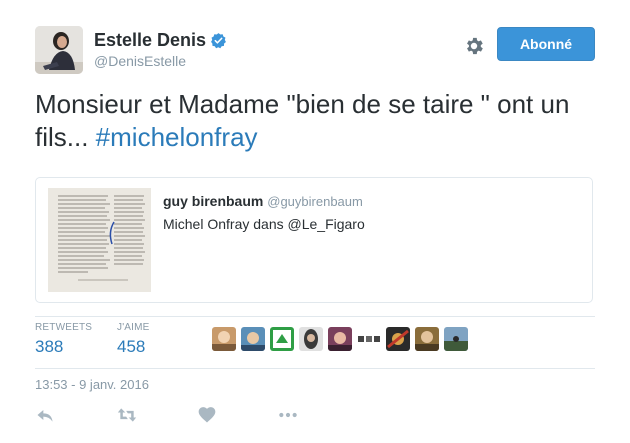  What do you see at coordinates (177, 137) in the screenshot?
I see `hashtag-link: #michelonfray` at bounding box center [177, 137].